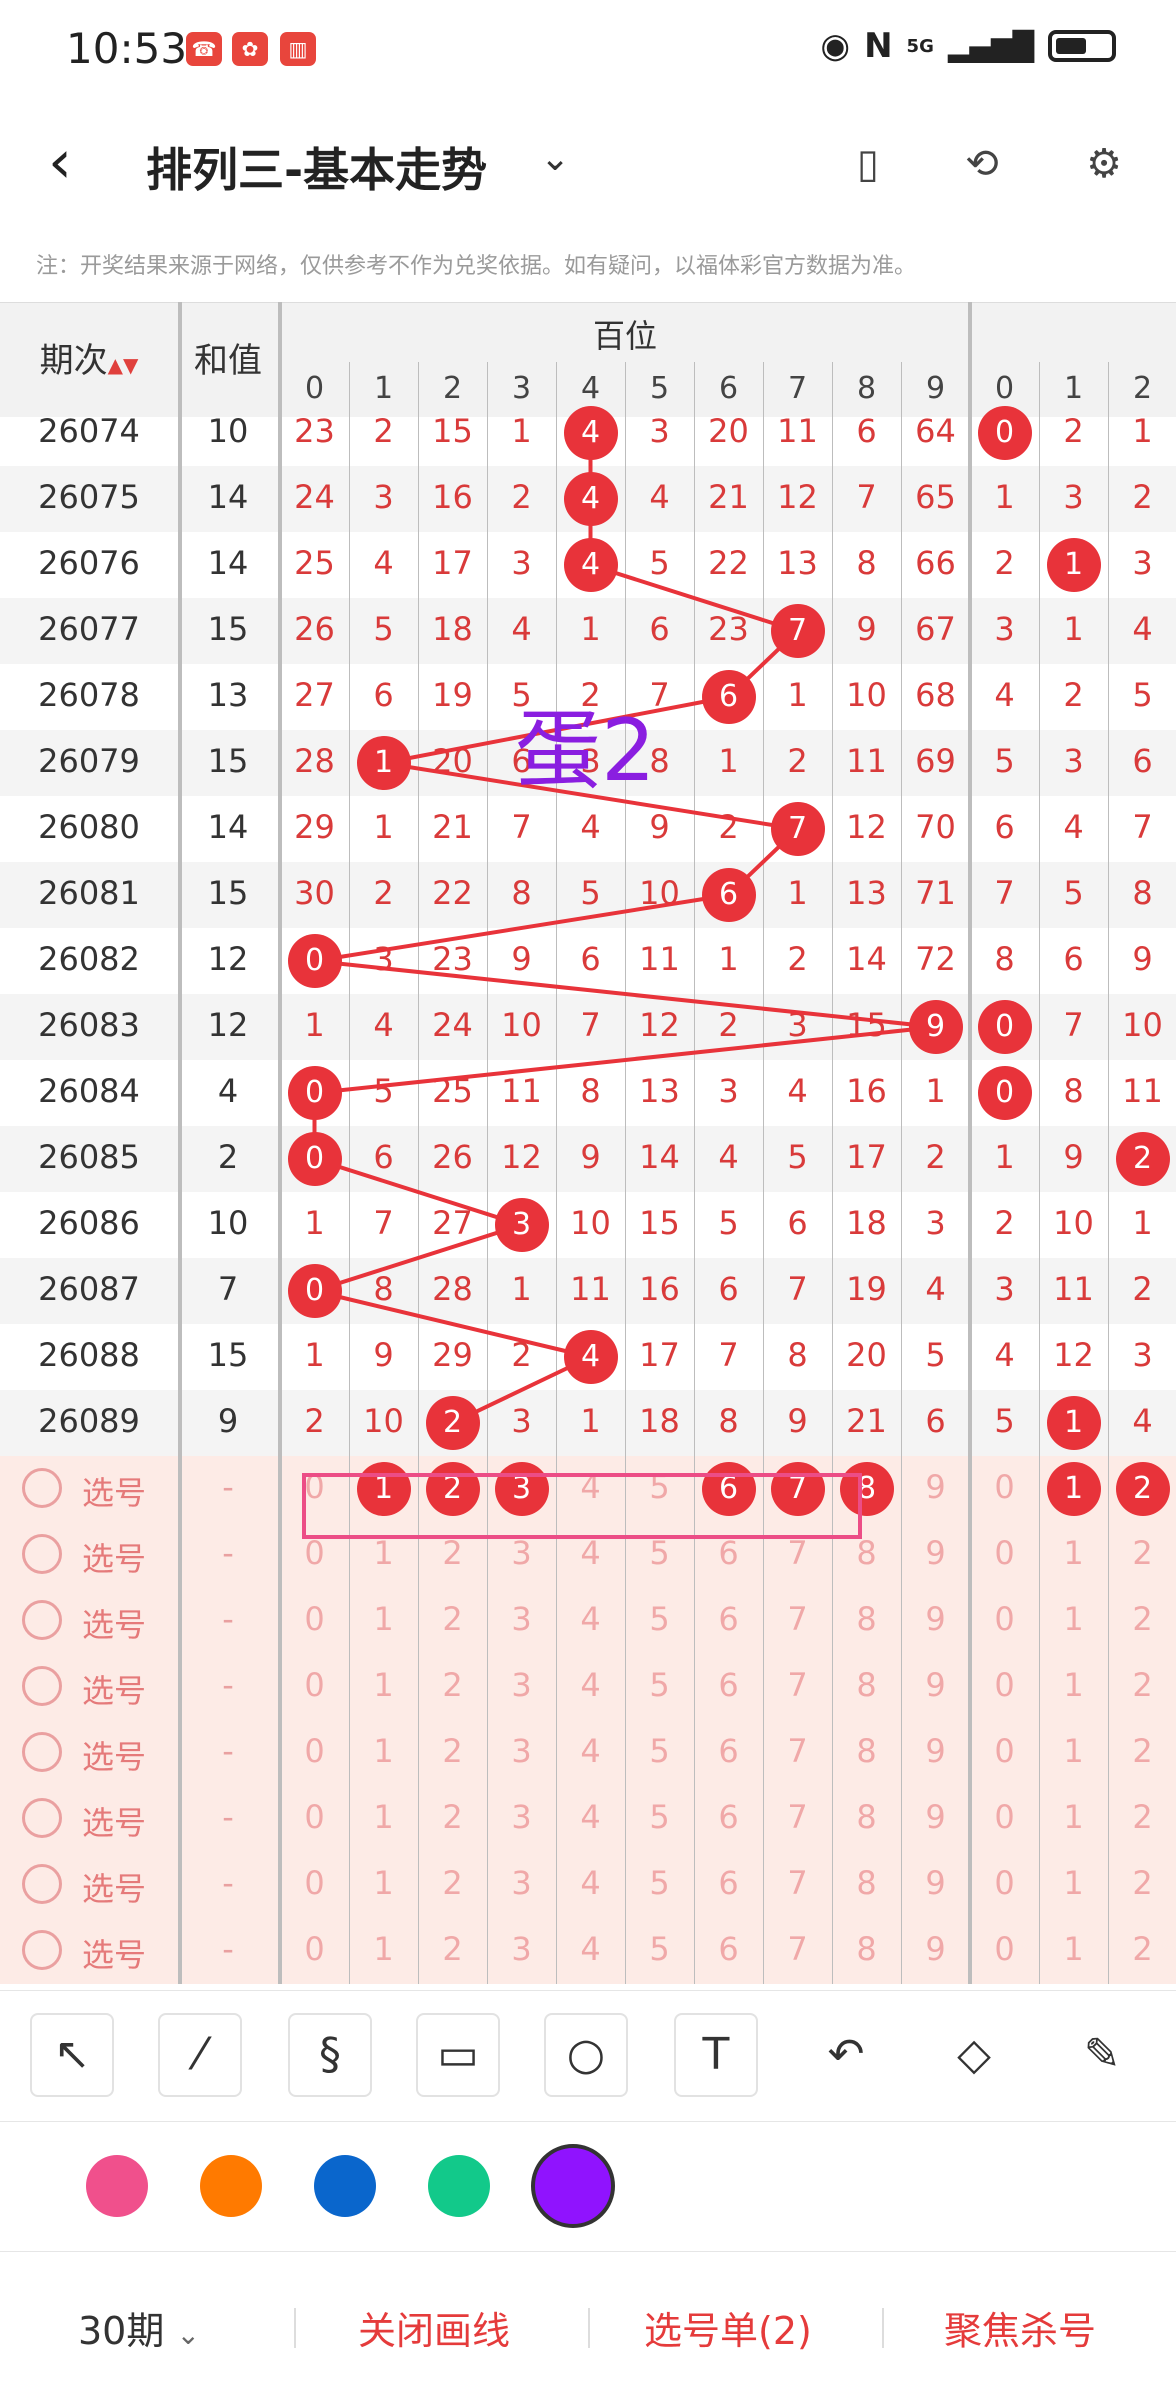  What do you see at coordinates (1020, 2327) in the screenshot?
I see `focus-kill-button: 聚焦杀号` at bounding box center [1020, 2327].